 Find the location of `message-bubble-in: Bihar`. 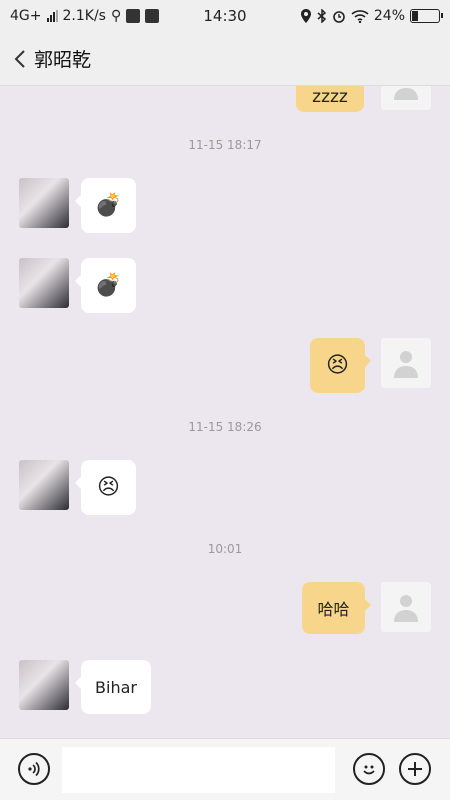

message-bubble-in: Bihar is located at coordinates (113, 687).